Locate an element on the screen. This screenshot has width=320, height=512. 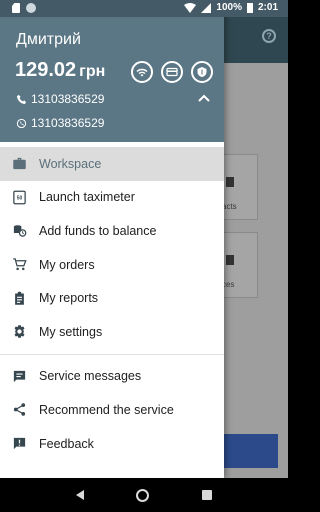
wifi-status-icon is located at coordinates (190, 7).